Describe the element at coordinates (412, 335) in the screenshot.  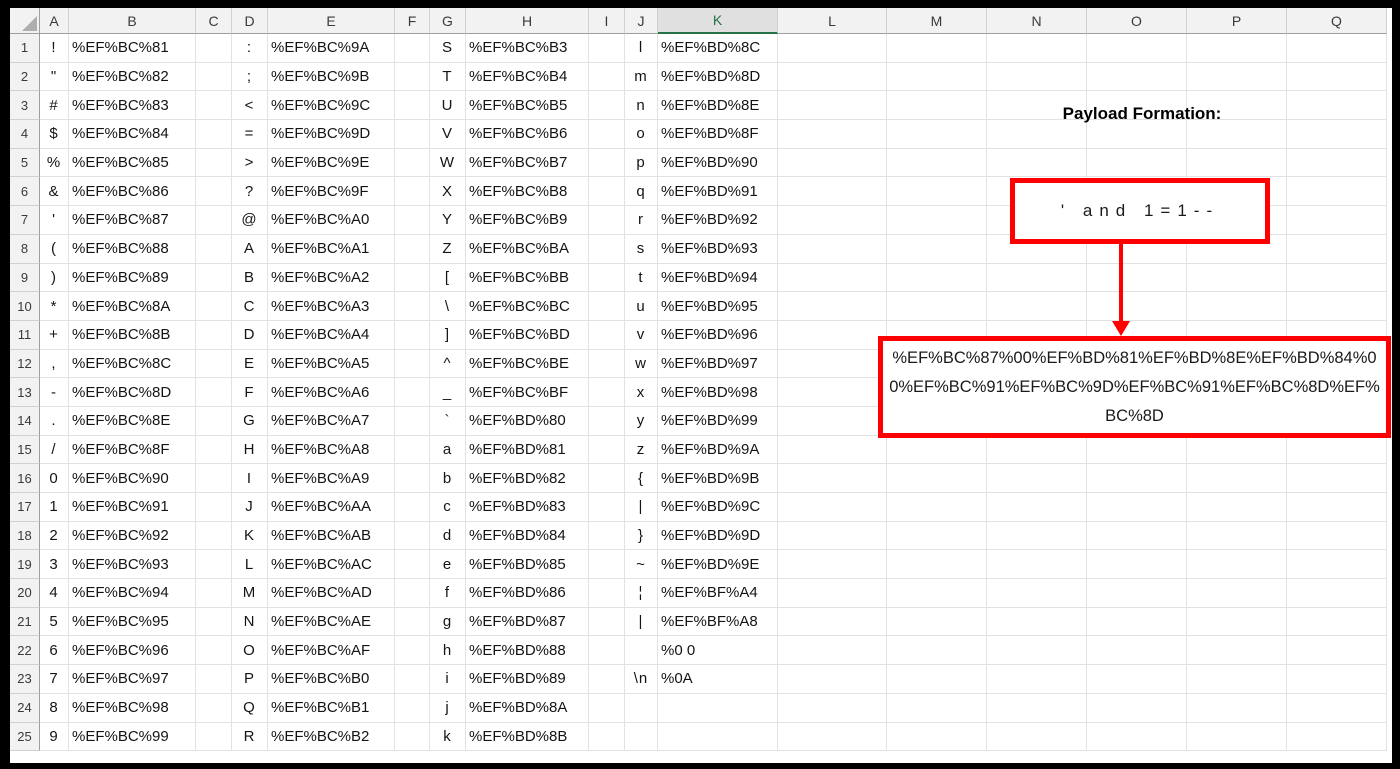
I see `cell-F11` at that location.